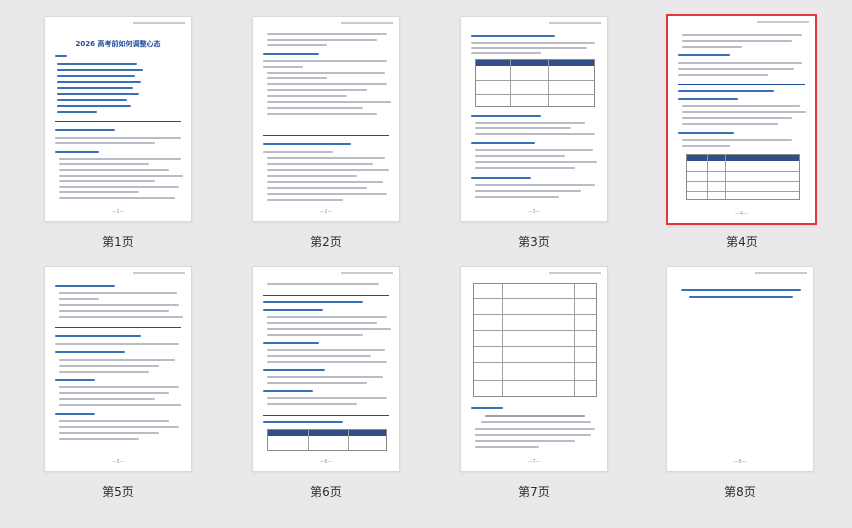 This screenshot has width=852, height=528. What do you see at coordinates (534, 462) in the screenshot?
I see `page-footer-number: —7—` at bounding box center [534, 462].